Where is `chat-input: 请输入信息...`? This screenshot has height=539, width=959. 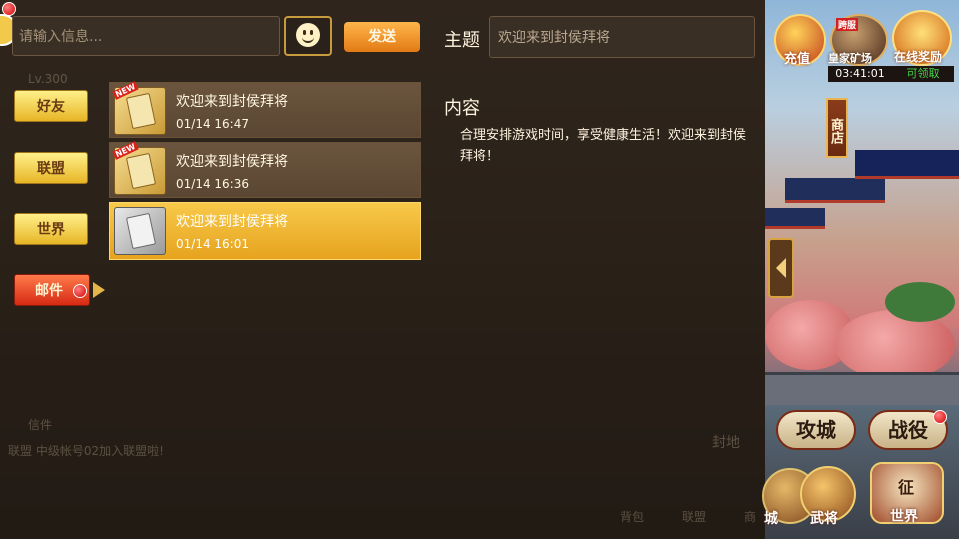 chat-input: 请输入信息... is located at coordinates (146, 36).